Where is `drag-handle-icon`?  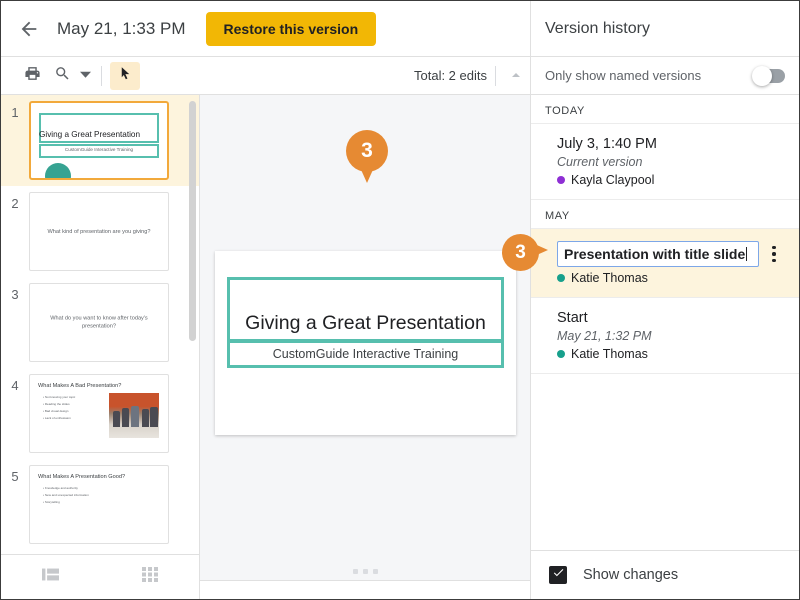 drag-handle-icon is located at coordinates (365, 571).